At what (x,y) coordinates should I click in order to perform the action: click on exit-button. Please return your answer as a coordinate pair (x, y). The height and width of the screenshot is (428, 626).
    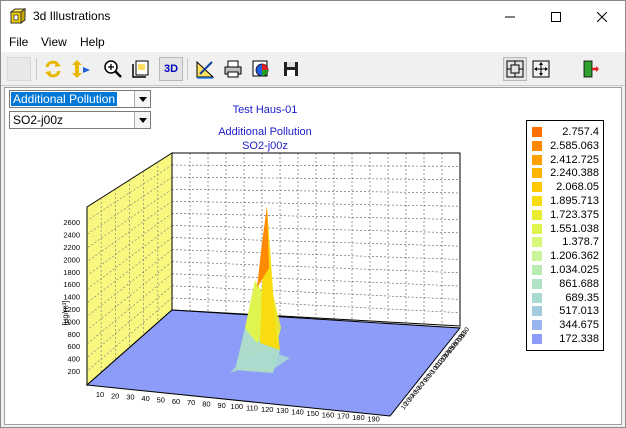
    Looking at the image, I should click on (591, 69).